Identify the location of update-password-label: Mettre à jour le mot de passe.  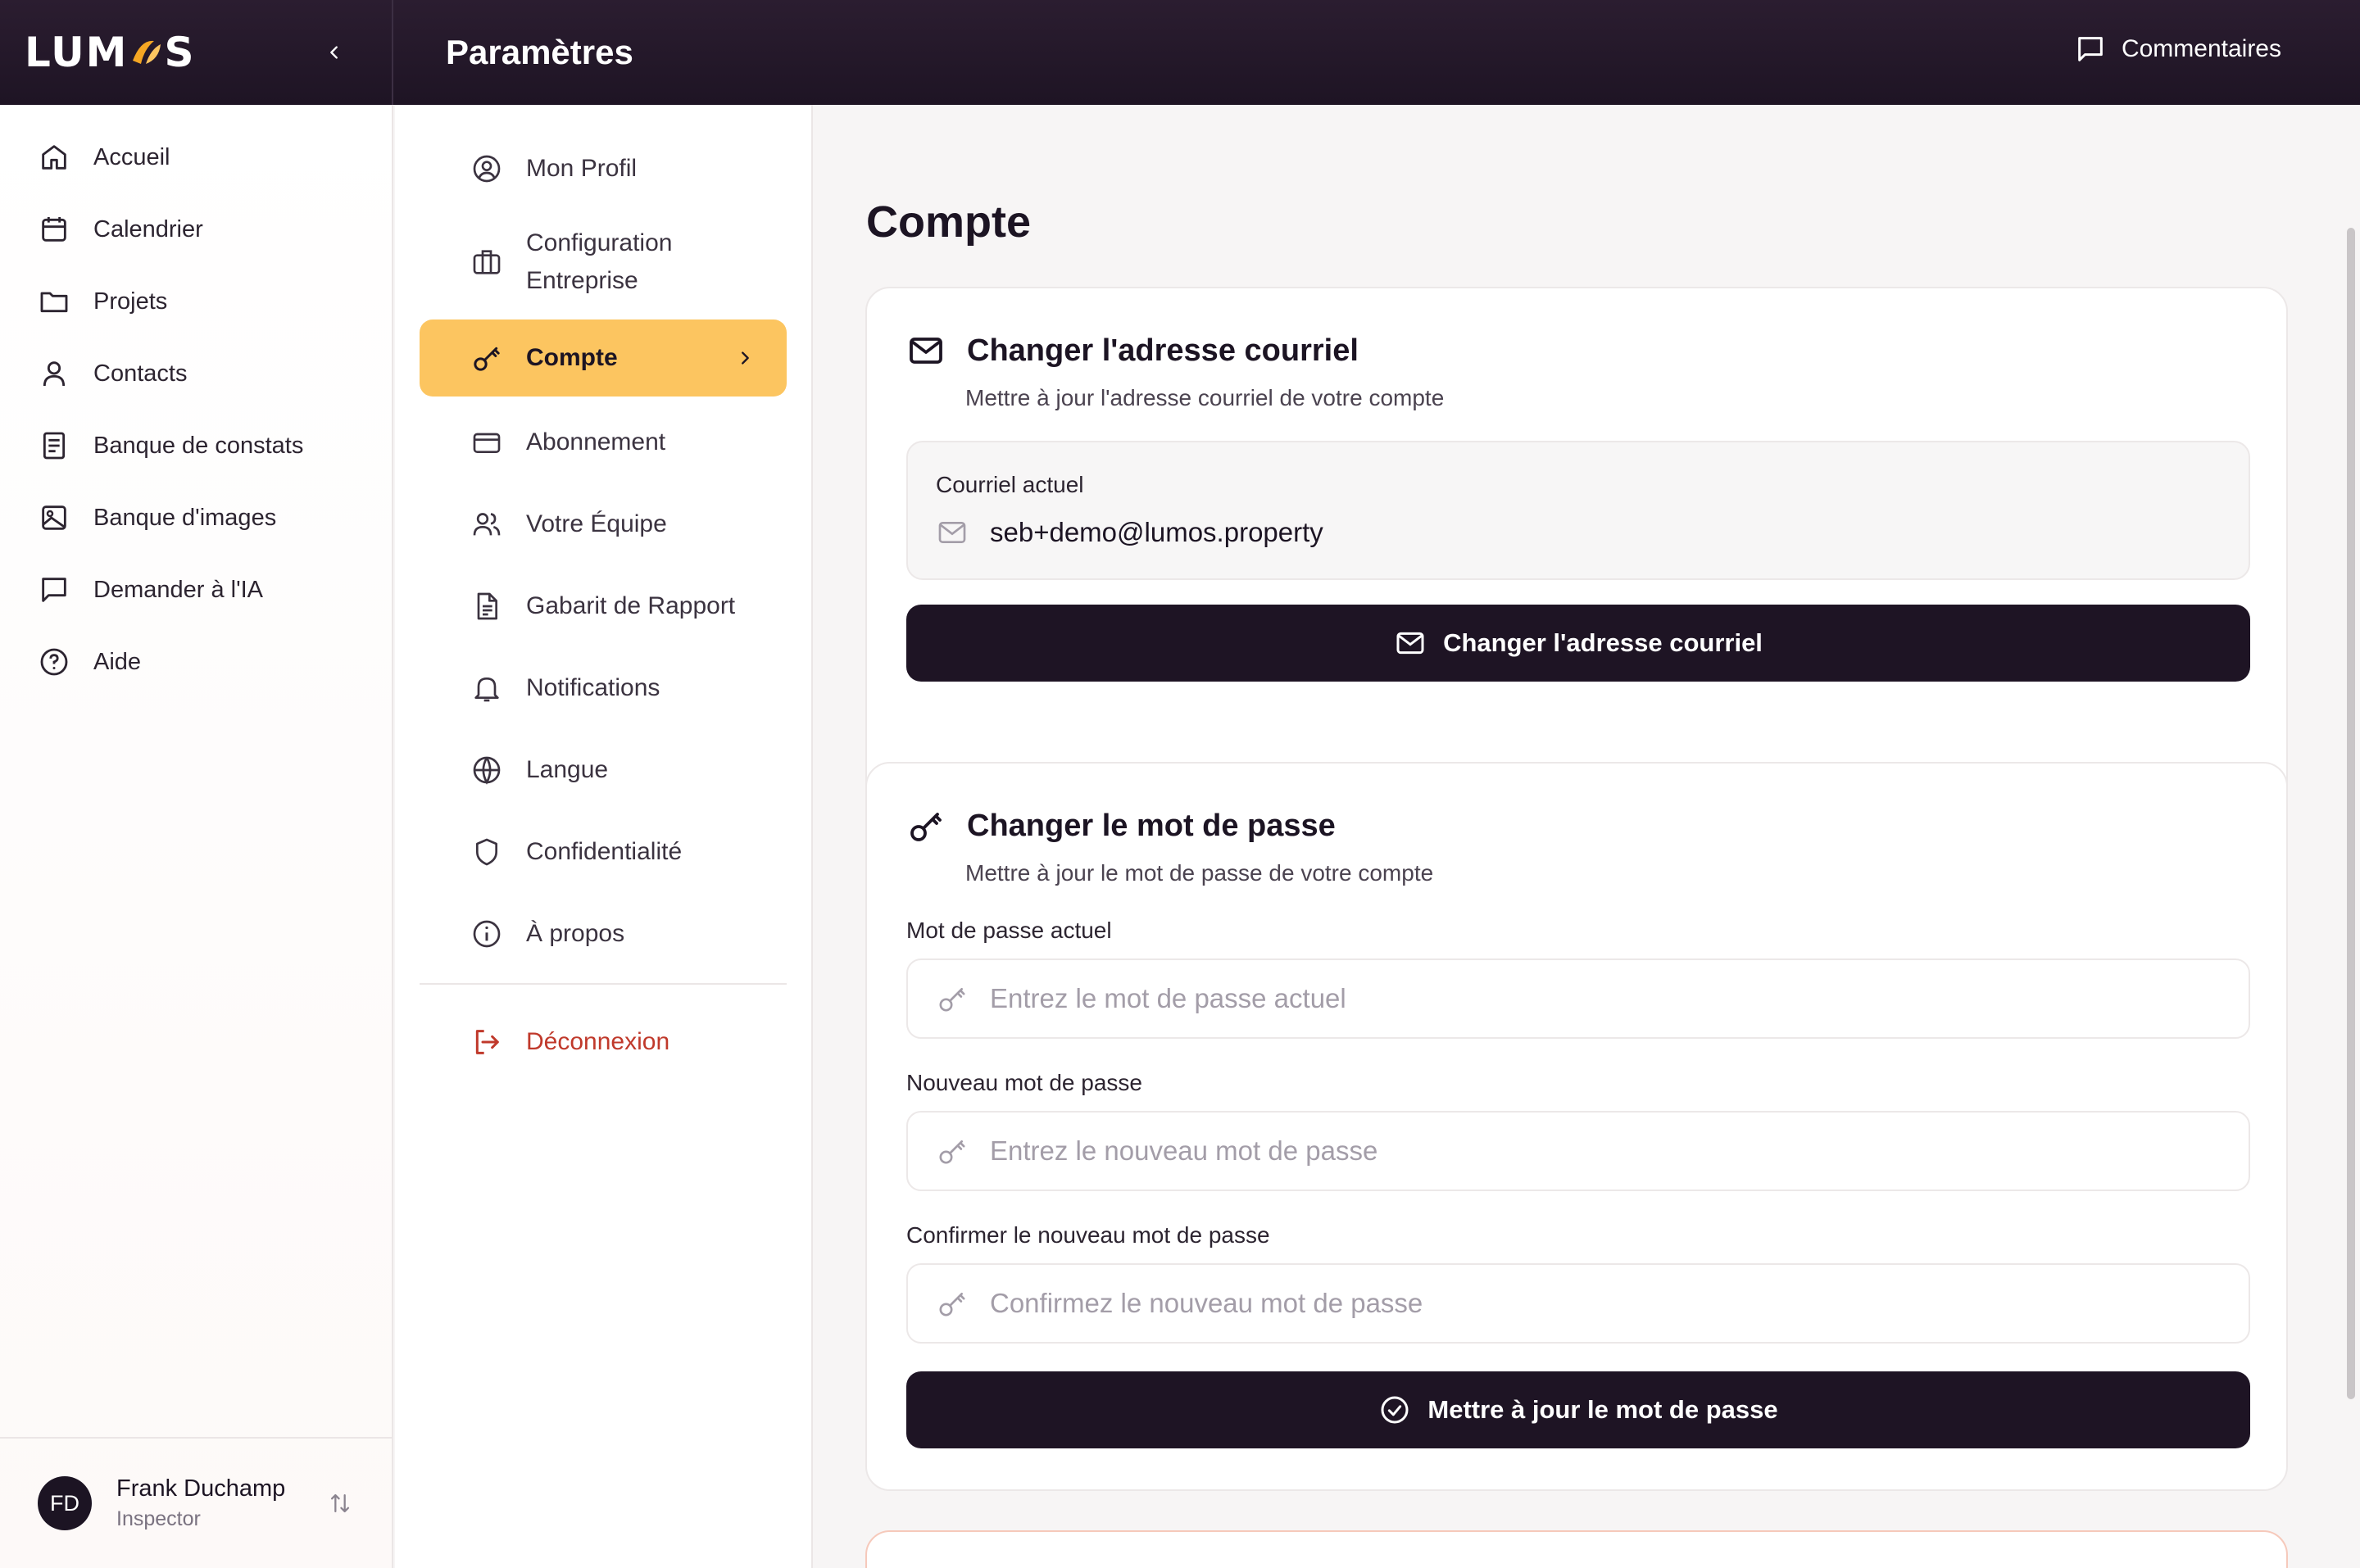
(1602, 1409).